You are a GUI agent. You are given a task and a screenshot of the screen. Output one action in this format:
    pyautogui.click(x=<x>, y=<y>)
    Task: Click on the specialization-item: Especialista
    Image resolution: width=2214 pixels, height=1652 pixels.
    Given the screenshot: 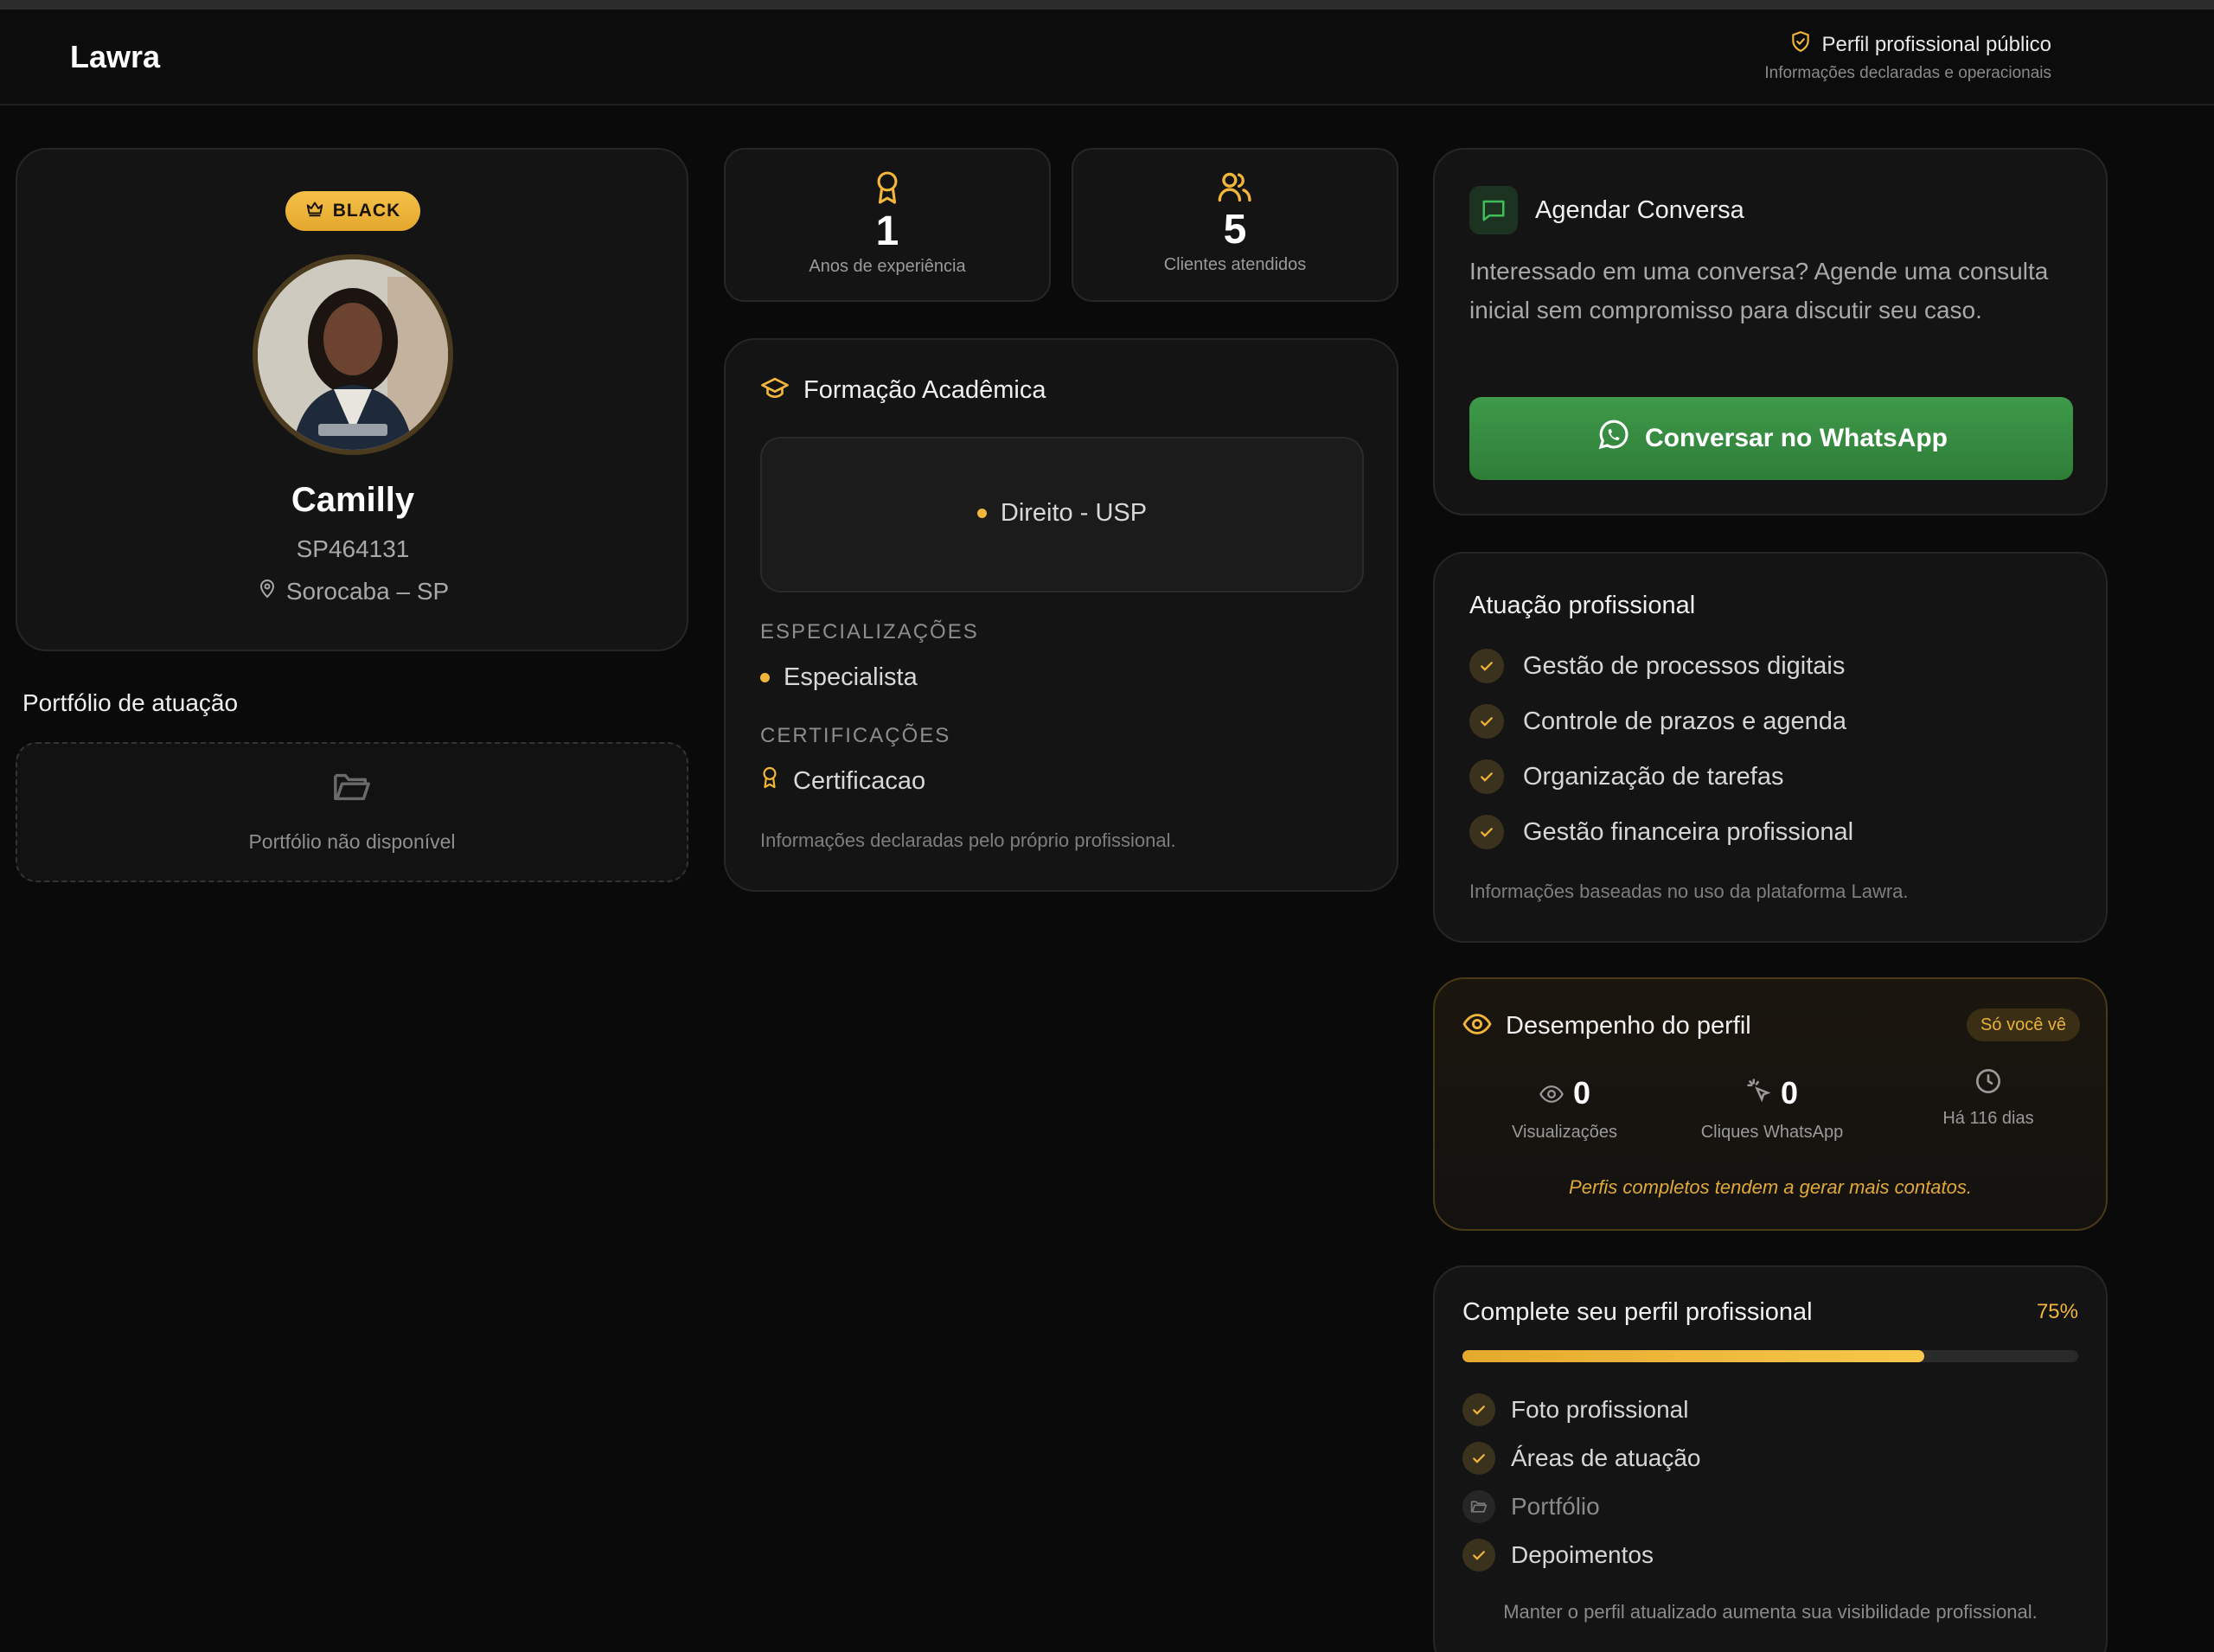 What is the action you would take?
    pyautogui.click(x=839, y=678)
    